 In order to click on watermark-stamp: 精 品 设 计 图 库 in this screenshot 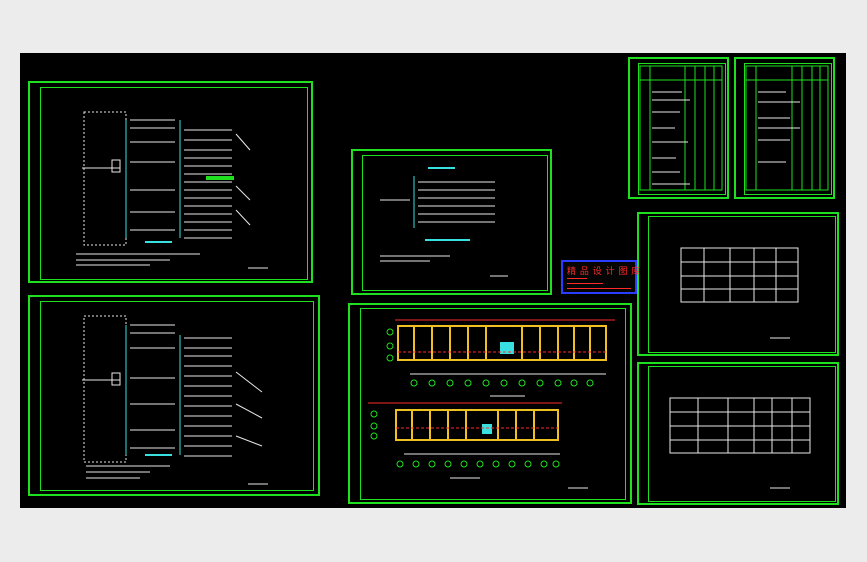, I will do `click(600, 277)`.